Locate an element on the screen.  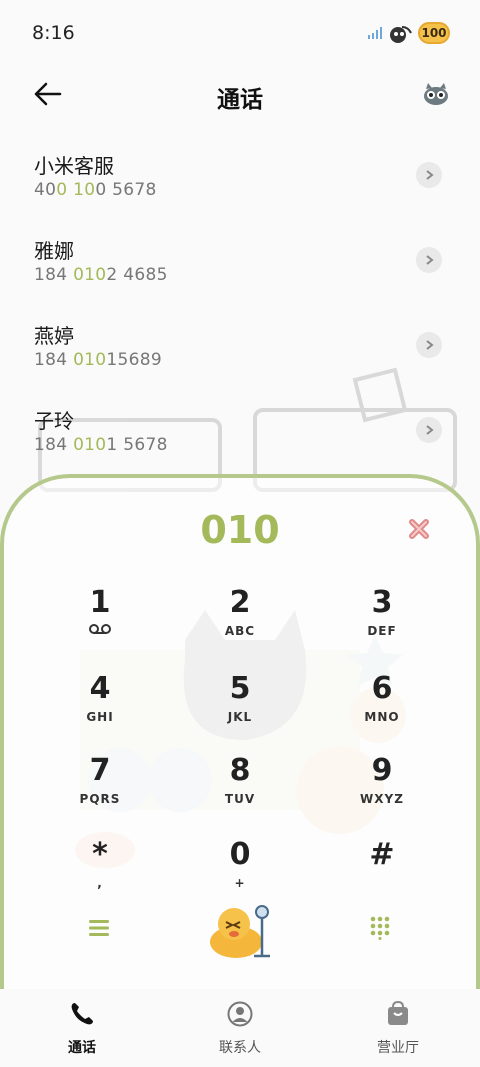
contact-name: 小米客服 is located at coordinates (74, 166).